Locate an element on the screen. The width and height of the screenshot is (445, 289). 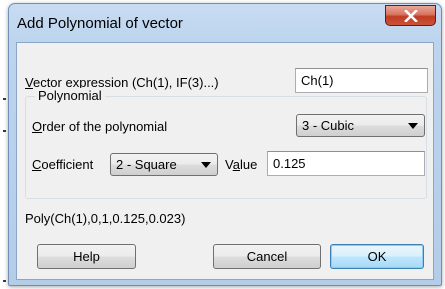
close-button is located at coordinates (410, 15).